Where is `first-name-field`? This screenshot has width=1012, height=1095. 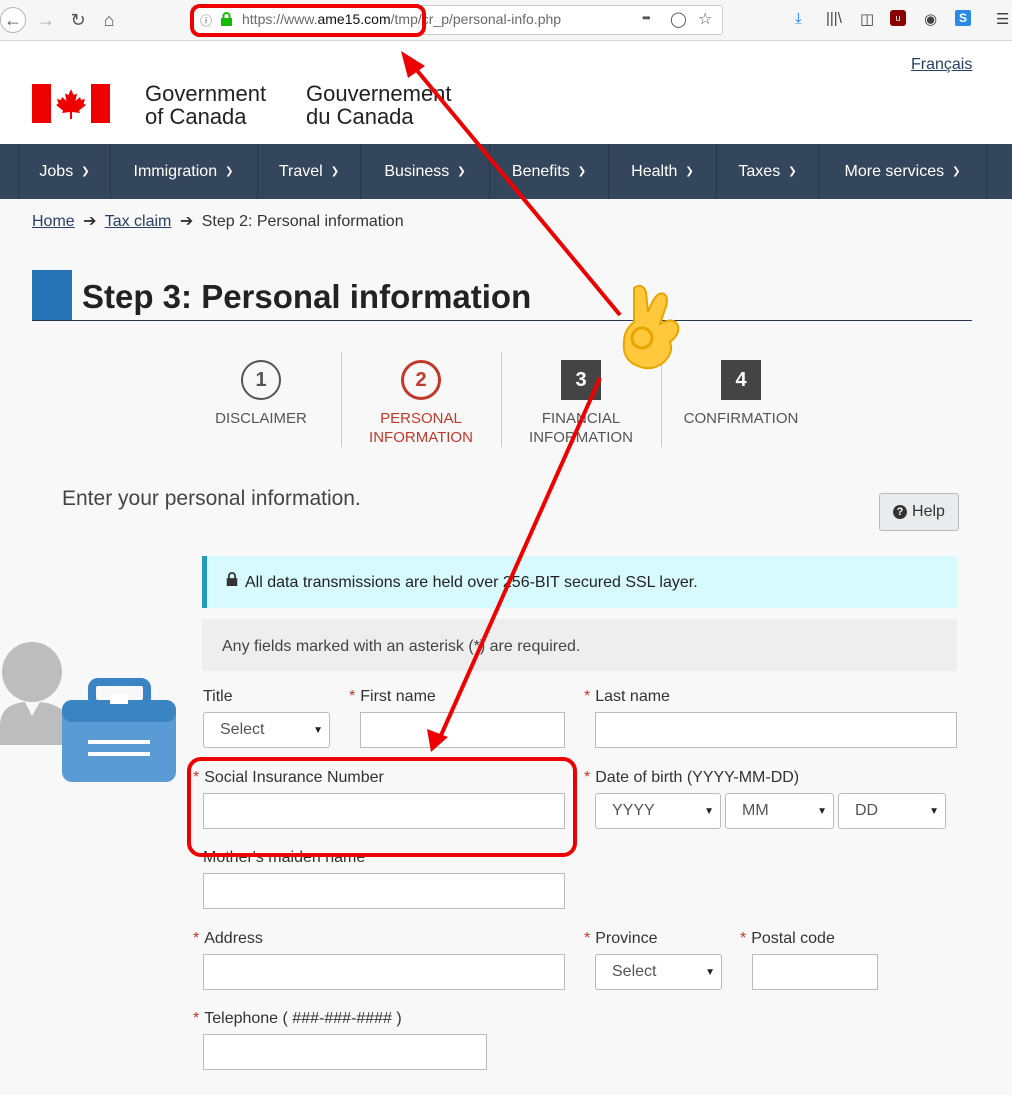
first-name-field is located at coordinates (462, 730).